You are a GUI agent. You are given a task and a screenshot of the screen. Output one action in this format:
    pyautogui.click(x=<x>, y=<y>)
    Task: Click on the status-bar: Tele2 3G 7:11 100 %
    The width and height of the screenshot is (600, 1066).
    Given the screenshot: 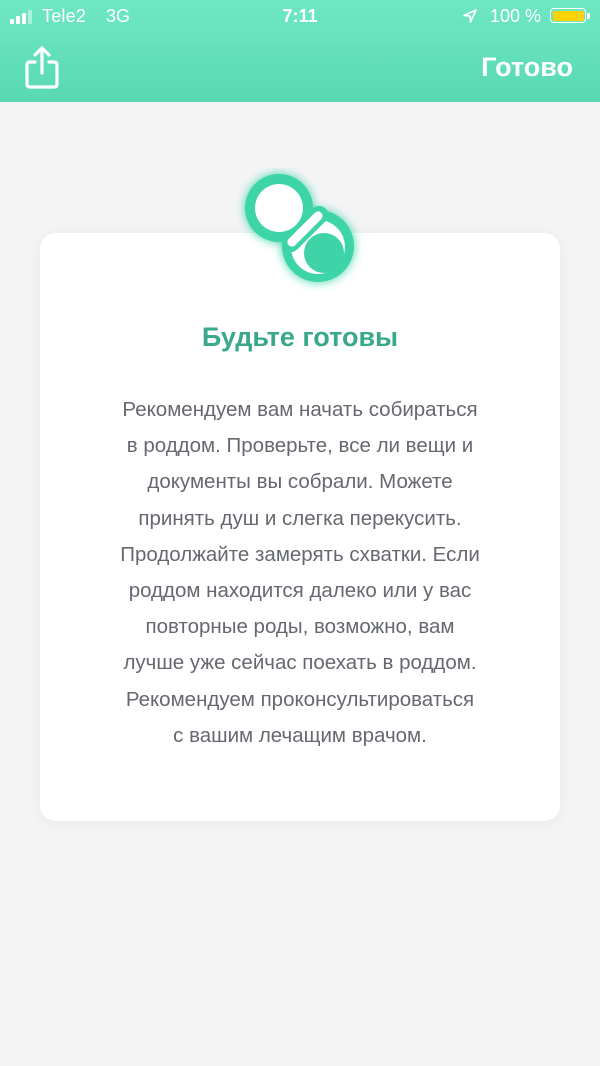 What is the action you would take?
    pyautogui.click(x=300, y=17)
    